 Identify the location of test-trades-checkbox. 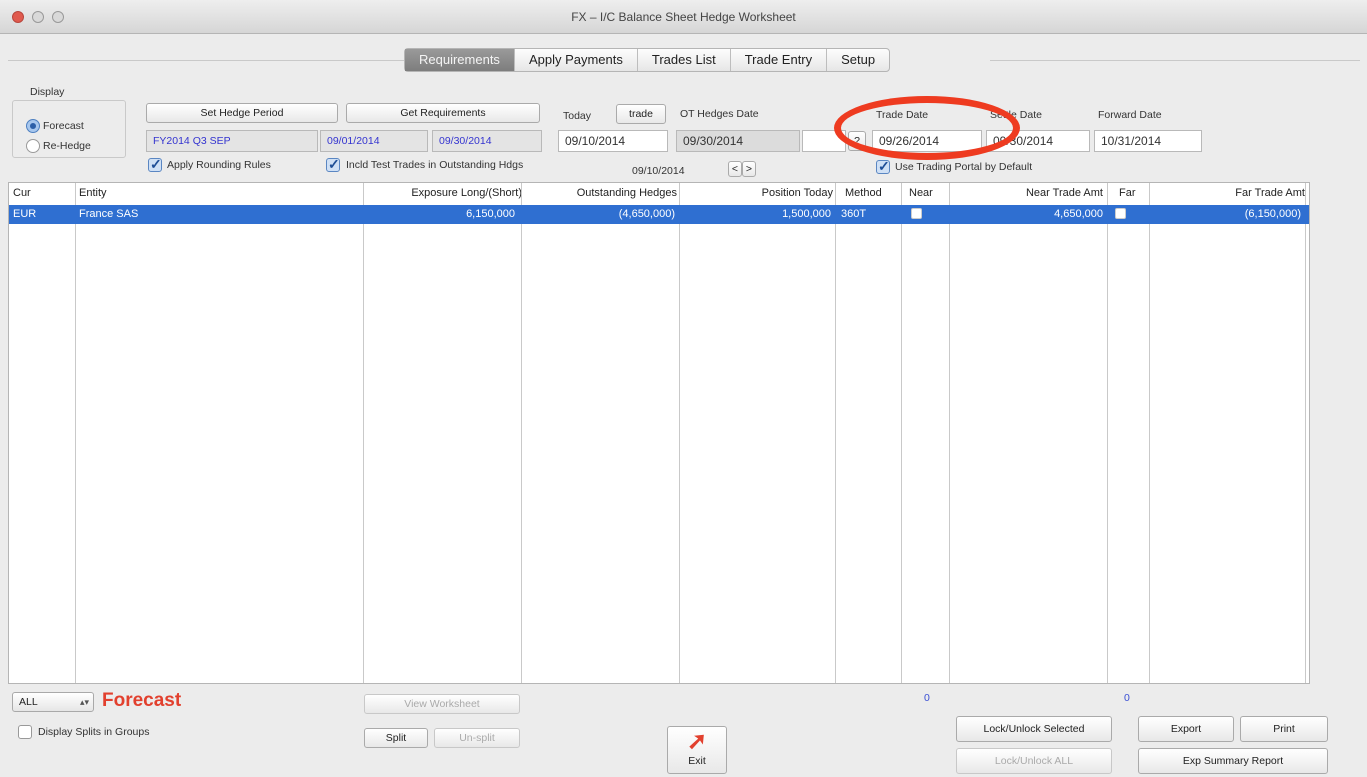
(333, 164).